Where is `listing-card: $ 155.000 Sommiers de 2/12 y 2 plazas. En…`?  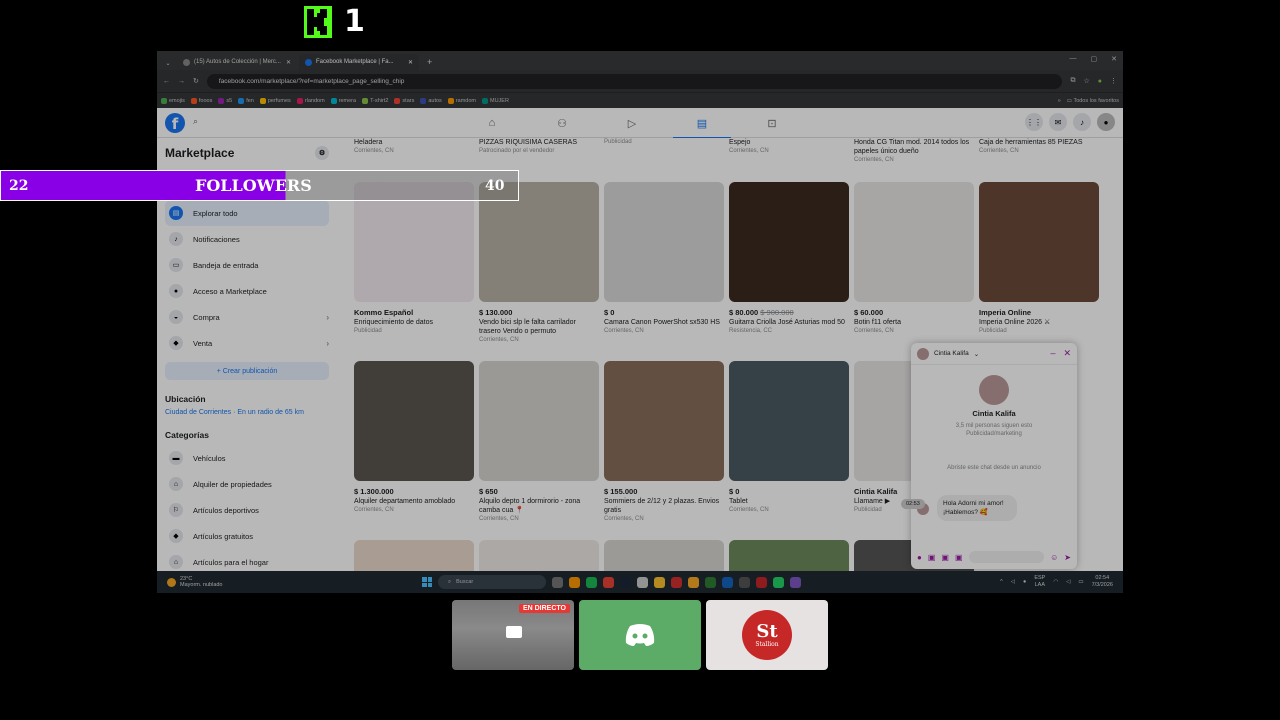 listing-card: $ 155.000 Sommiers de 2/12 y 2 plazas. En… is located at coordinates (664, 442).